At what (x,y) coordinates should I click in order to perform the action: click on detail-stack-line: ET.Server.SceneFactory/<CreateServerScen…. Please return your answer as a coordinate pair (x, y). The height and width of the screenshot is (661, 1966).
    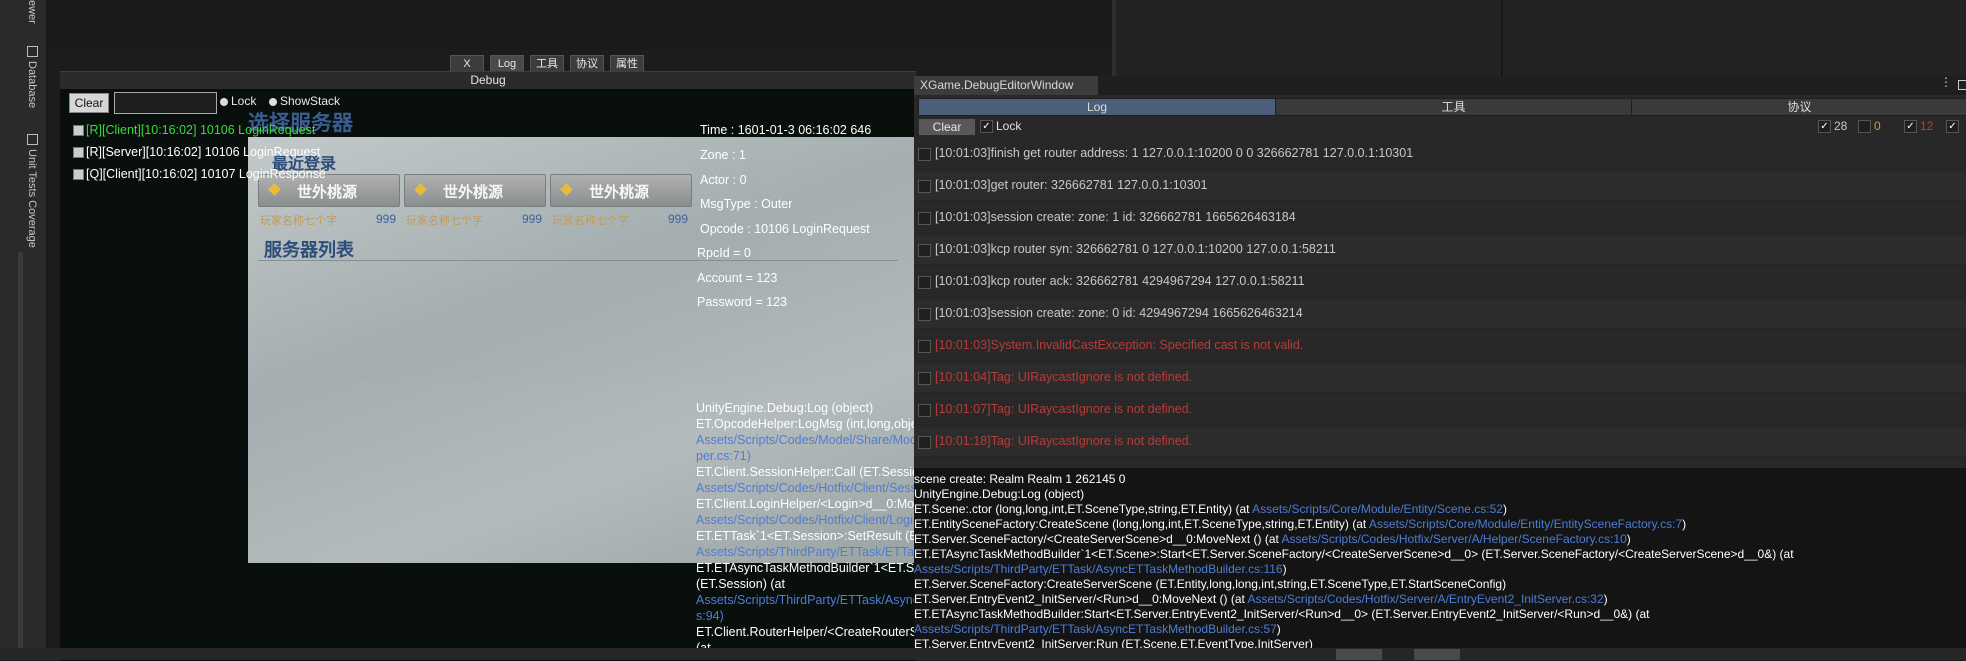
    Looking at the image, I should click on (1272, 539).